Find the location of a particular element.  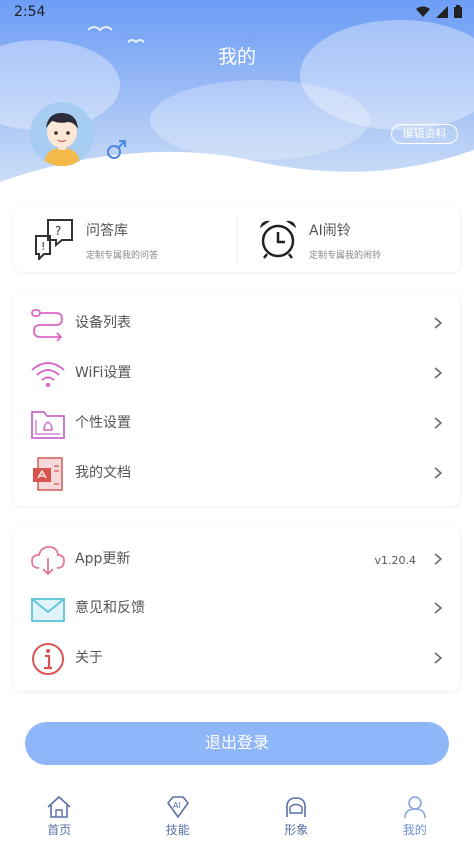

edit-profile-button: 编辑资料 is located at coordinates (424, 134).